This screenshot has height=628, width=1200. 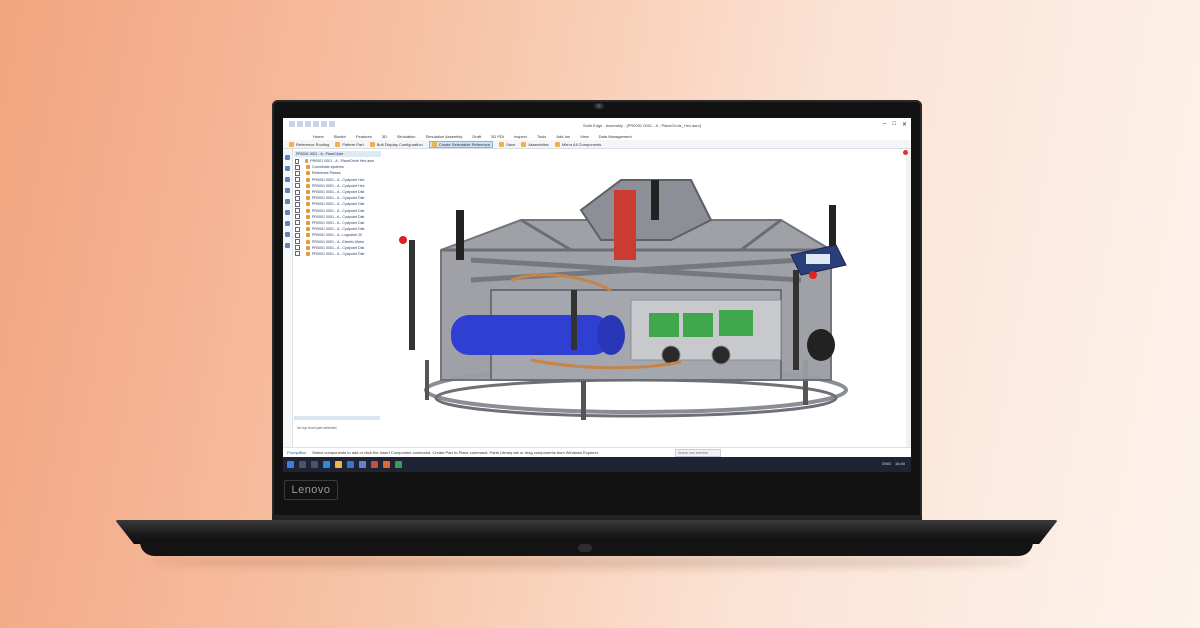 What do you see at coordinates (297, 452) in the screenshot?
I see `prompt-bar-tag: PromptBar` at bounding box center [297, 452].